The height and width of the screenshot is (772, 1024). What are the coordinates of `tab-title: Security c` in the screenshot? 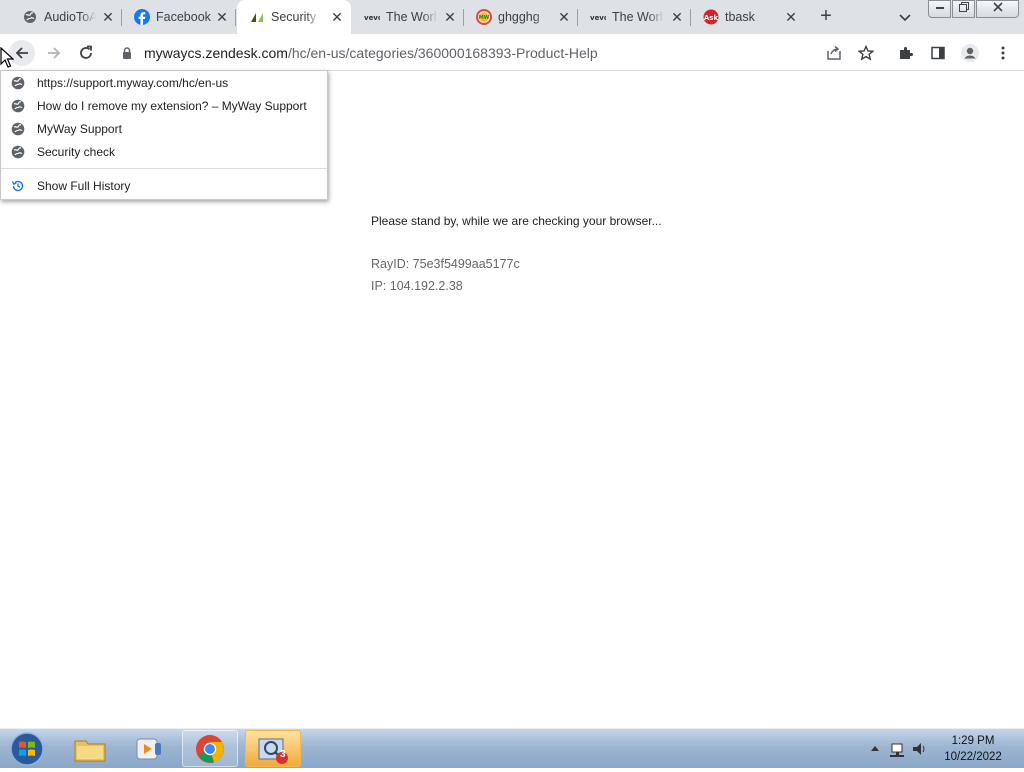 It's located at (296, 17).